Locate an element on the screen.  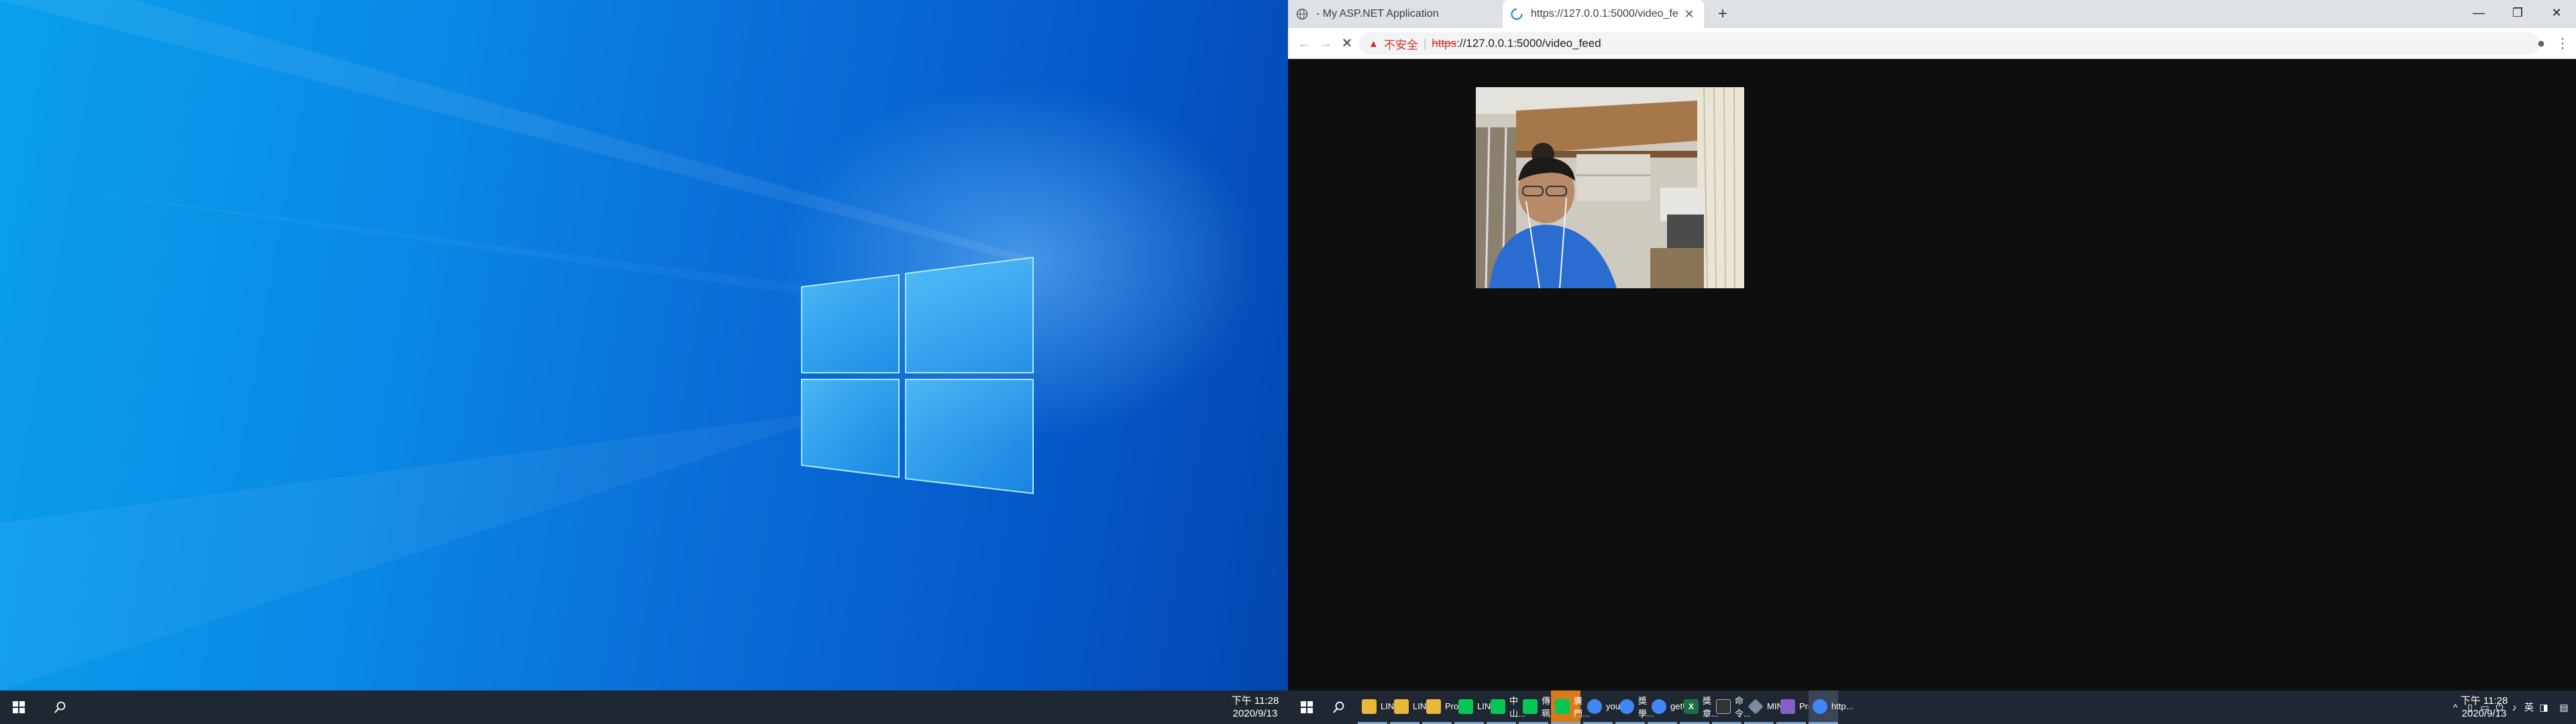
forward-button: → is located at coordinates (1325, 43).